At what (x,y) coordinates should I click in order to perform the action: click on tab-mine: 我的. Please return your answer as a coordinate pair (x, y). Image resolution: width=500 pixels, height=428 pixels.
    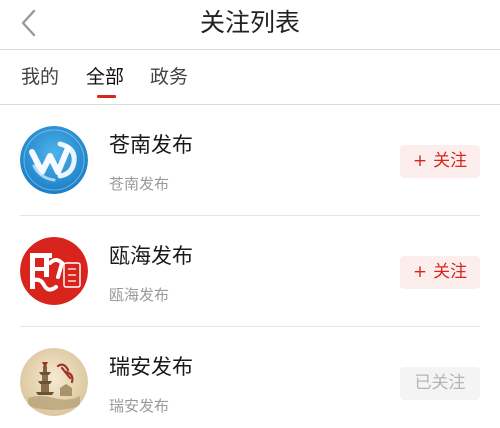
    Looking at the image, I should click on (40, 77).